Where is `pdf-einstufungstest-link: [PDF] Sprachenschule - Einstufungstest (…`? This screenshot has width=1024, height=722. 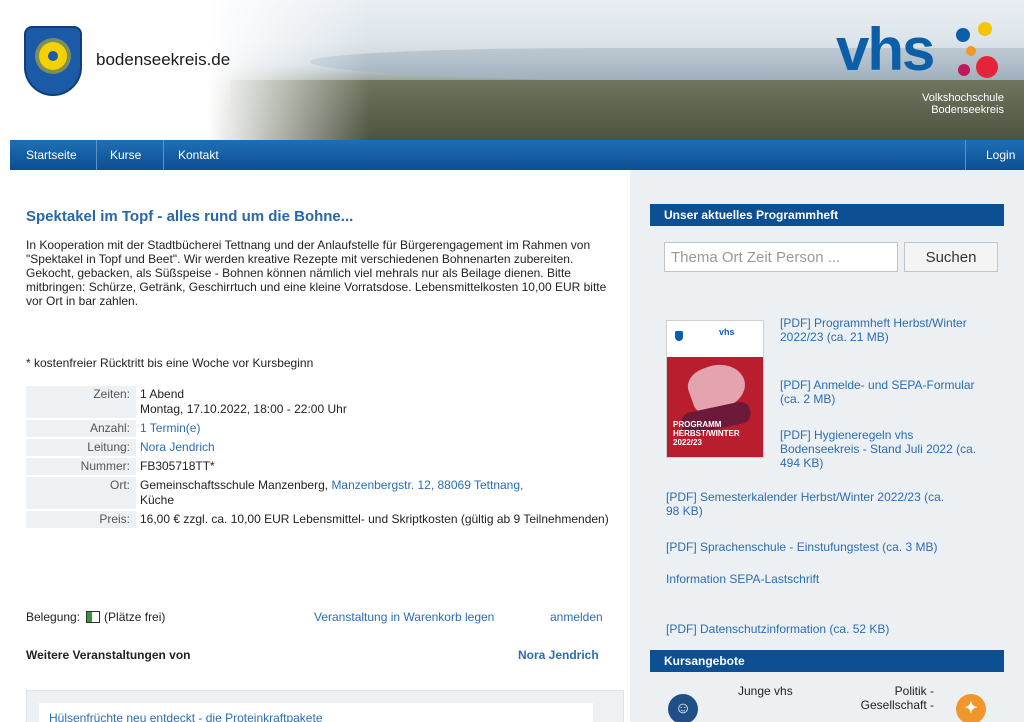 pdf-einstufungstest-link: [PDF] Sprachenschule - Einstufungstest (… is located at coordinates (836, 547).